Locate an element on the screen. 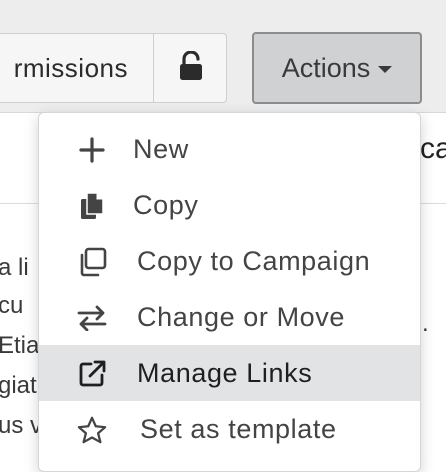  background-text-line: us v is located at coordinates (21, 425).